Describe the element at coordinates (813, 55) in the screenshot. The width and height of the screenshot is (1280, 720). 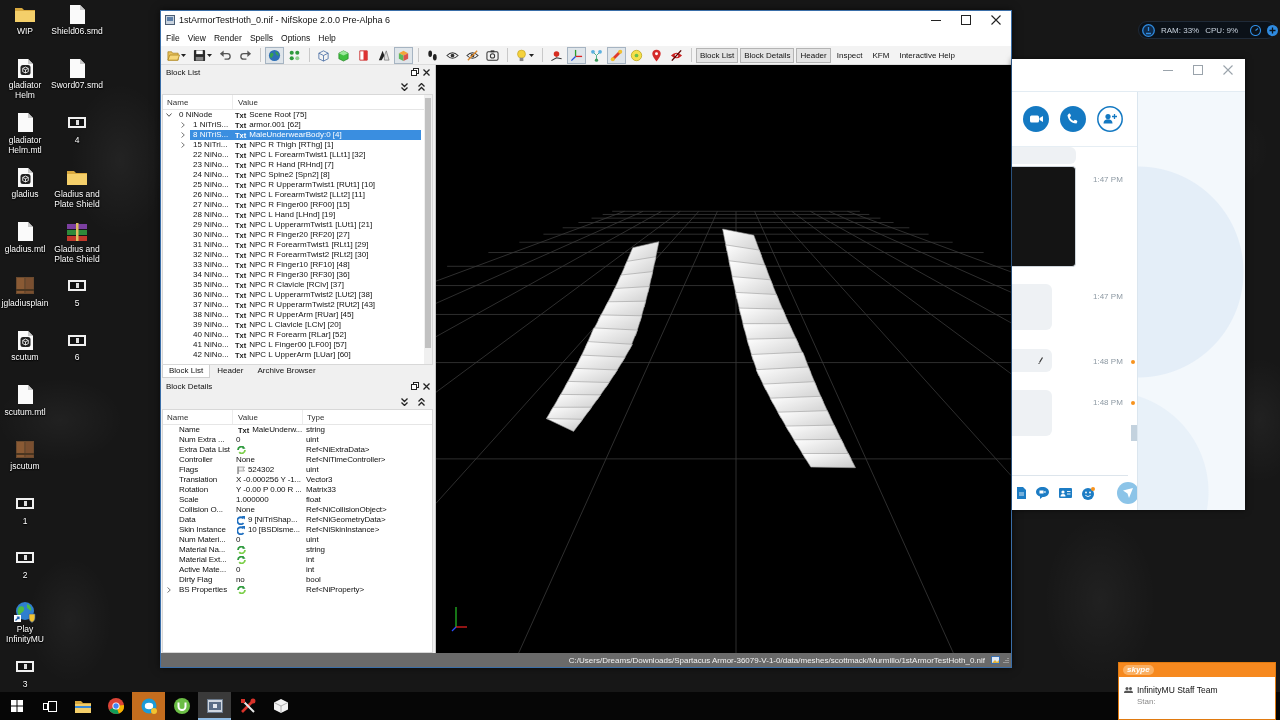
I see `view-toggle: Header` at that location.